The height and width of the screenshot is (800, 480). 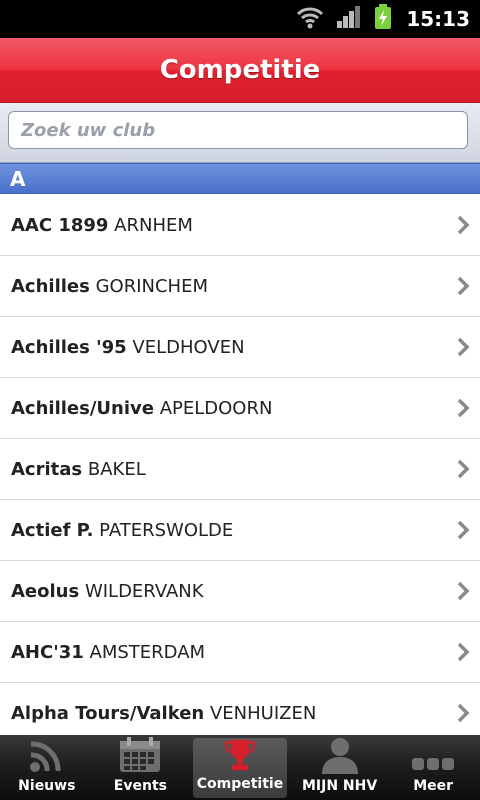 I want to click on list-item: Acritas BAKEL, so click(x=240, y=469).